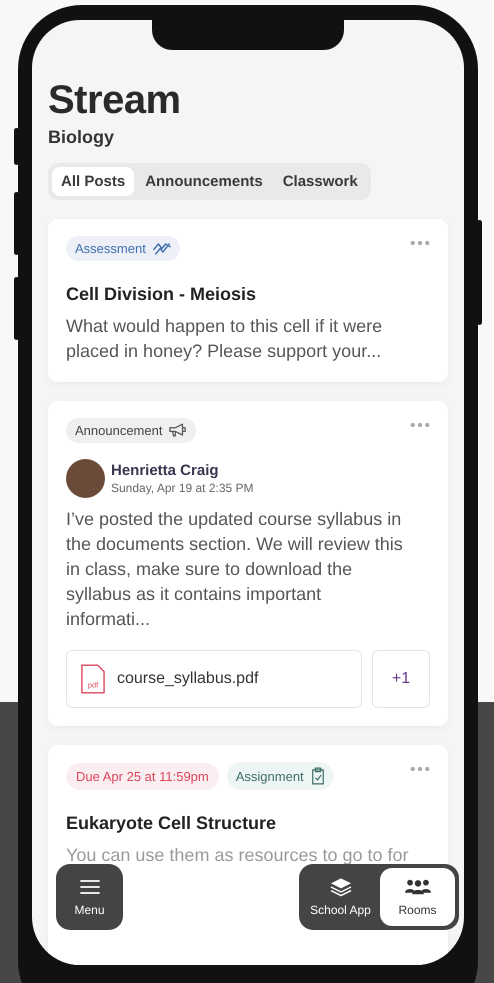 The width and height of the screenshot is (494, 983). Describe the element at coordinates (115, 100) in the screenshot. I see `page-title: Stream` at that location.